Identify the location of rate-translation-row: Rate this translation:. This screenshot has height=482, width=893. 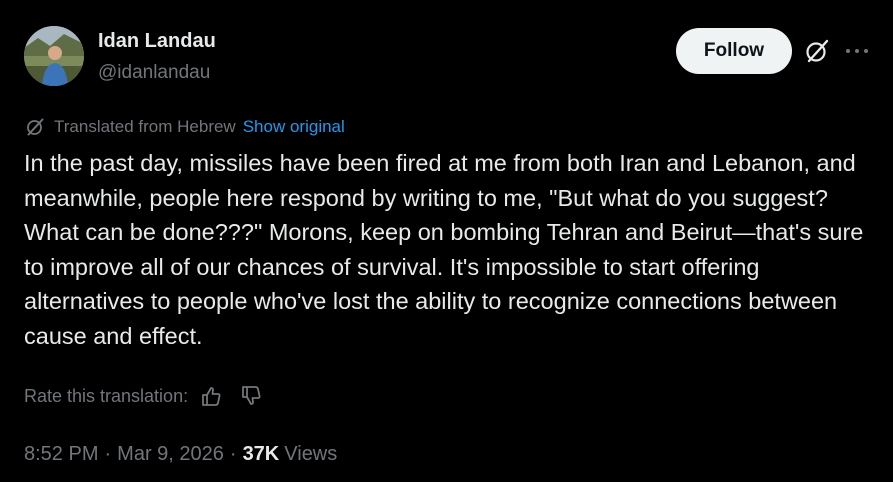
(151, 396).